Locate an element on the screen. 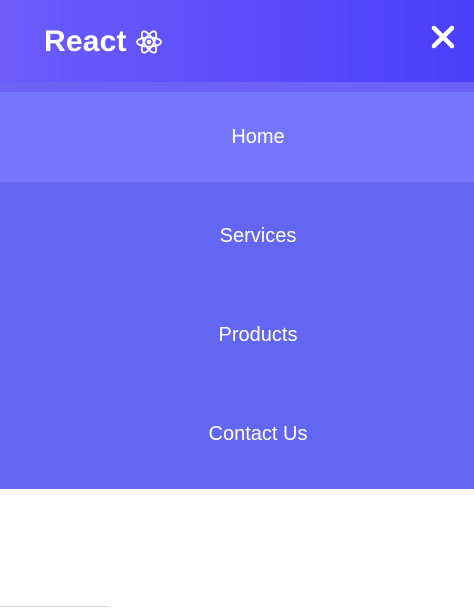  brand-logo-link: React is located at coordinates (103, 42).